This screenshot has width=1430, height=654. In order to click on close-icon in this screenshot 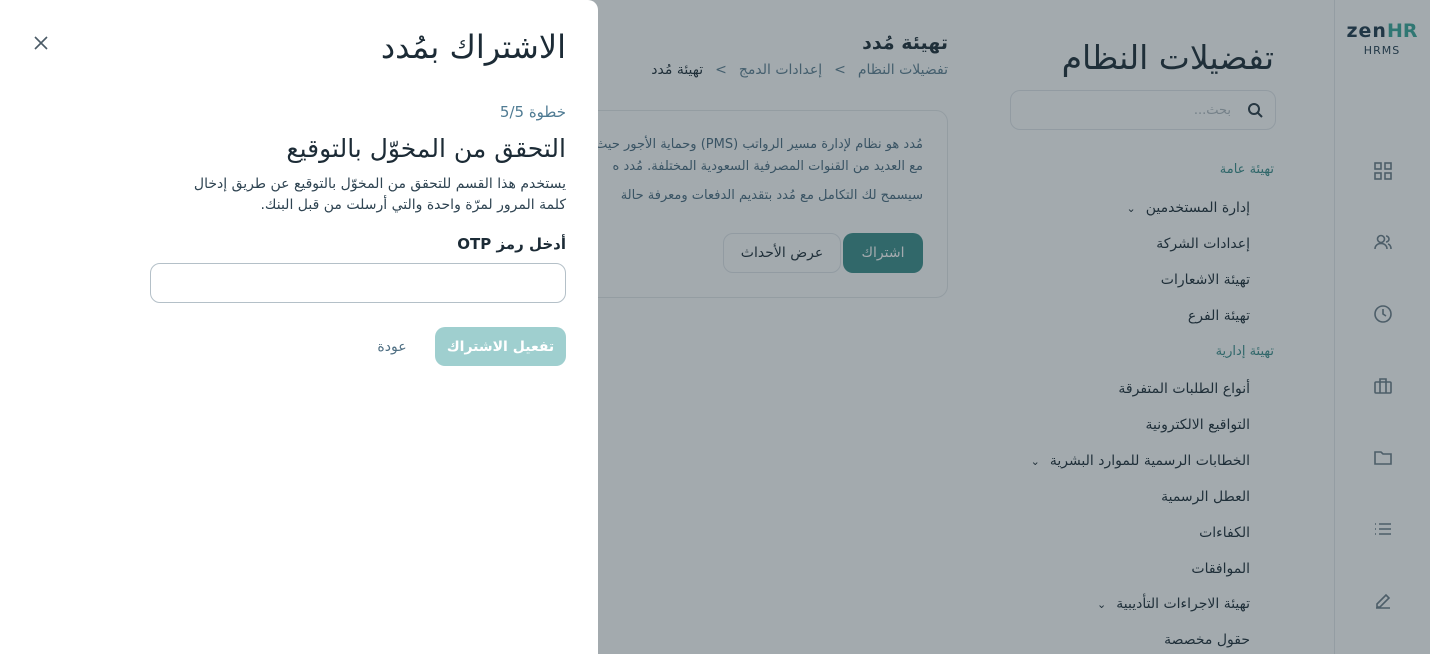, I will do `click(41, 43)`.